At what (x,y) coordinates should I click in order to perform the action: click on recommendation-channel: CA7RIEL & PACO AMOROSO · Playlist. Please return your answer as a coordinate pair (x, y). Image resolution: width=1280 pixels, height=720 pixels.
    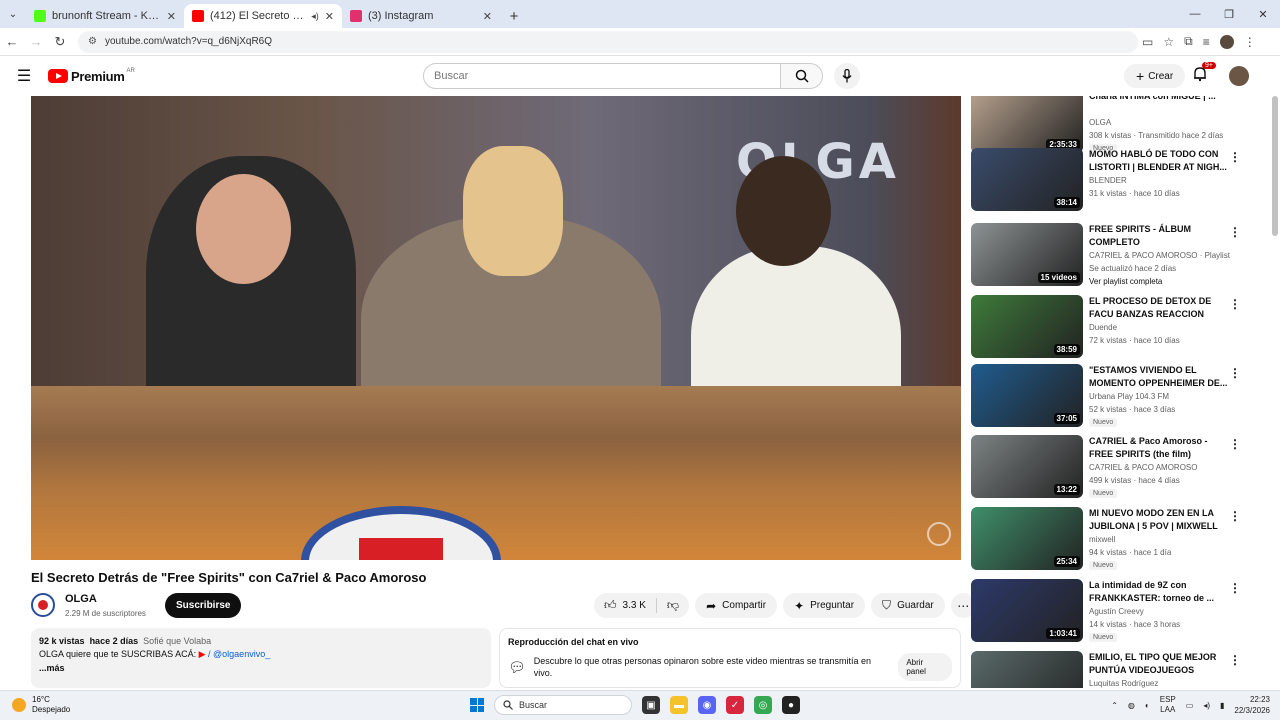
    Looking at the image, I should click on (1164, 255).